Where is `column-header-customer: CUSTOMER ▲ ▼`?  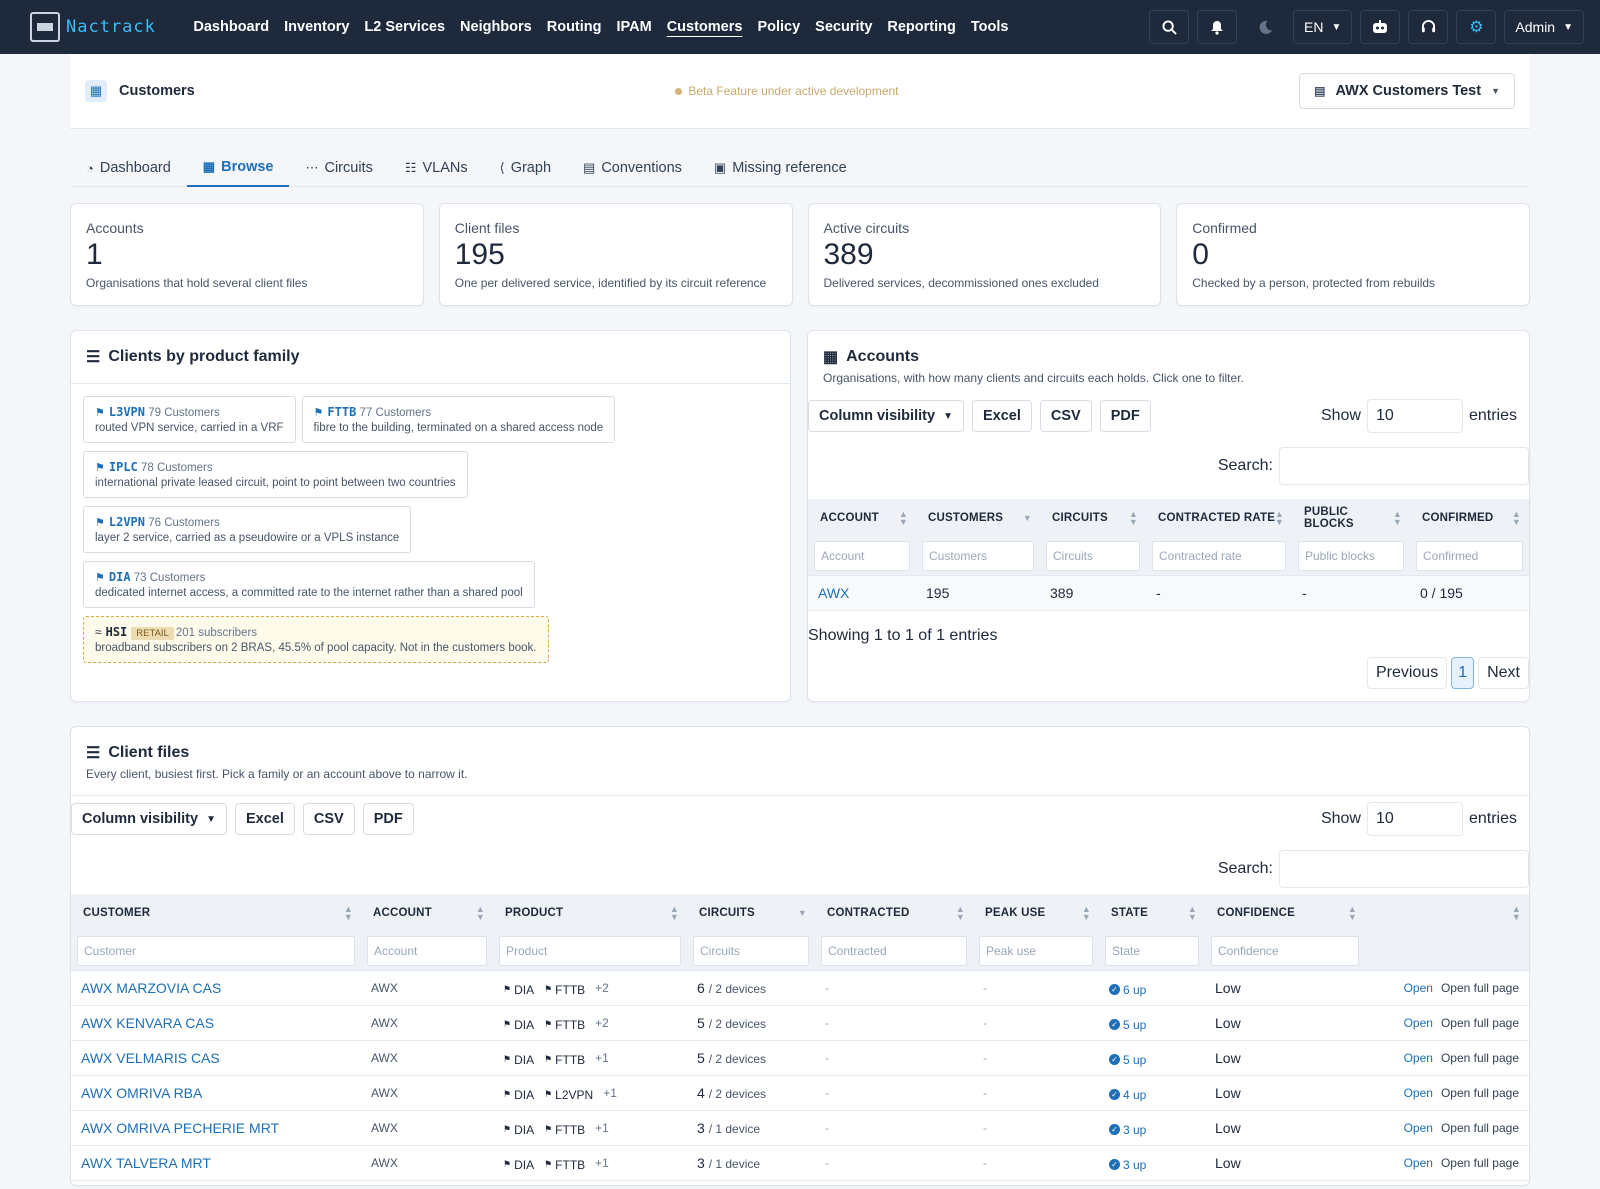 column-header-customer: CUSTOMER ▲ ▼ is located at coordinates (216, 913).